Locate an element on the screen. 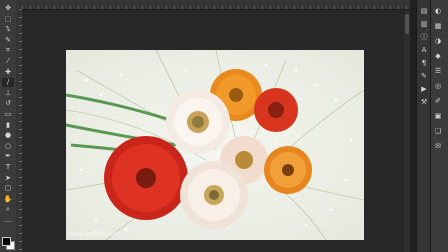  history-panel-icon: ▤ is located at coordinates (424, 10).